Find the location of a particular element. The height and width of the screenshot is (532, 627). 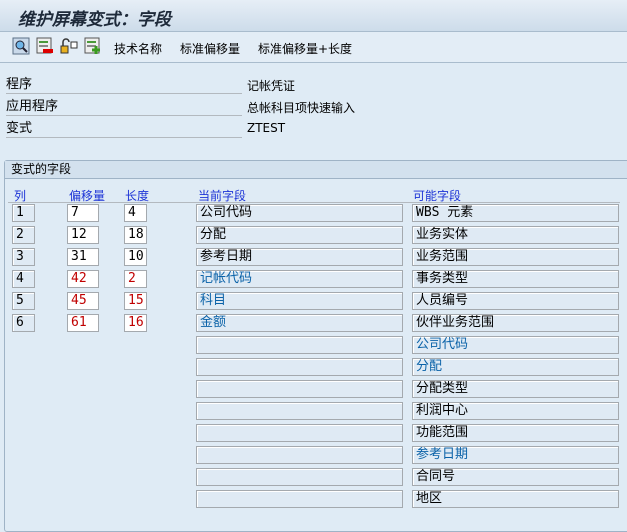

lock-icon is located at coordinates (69, 46).